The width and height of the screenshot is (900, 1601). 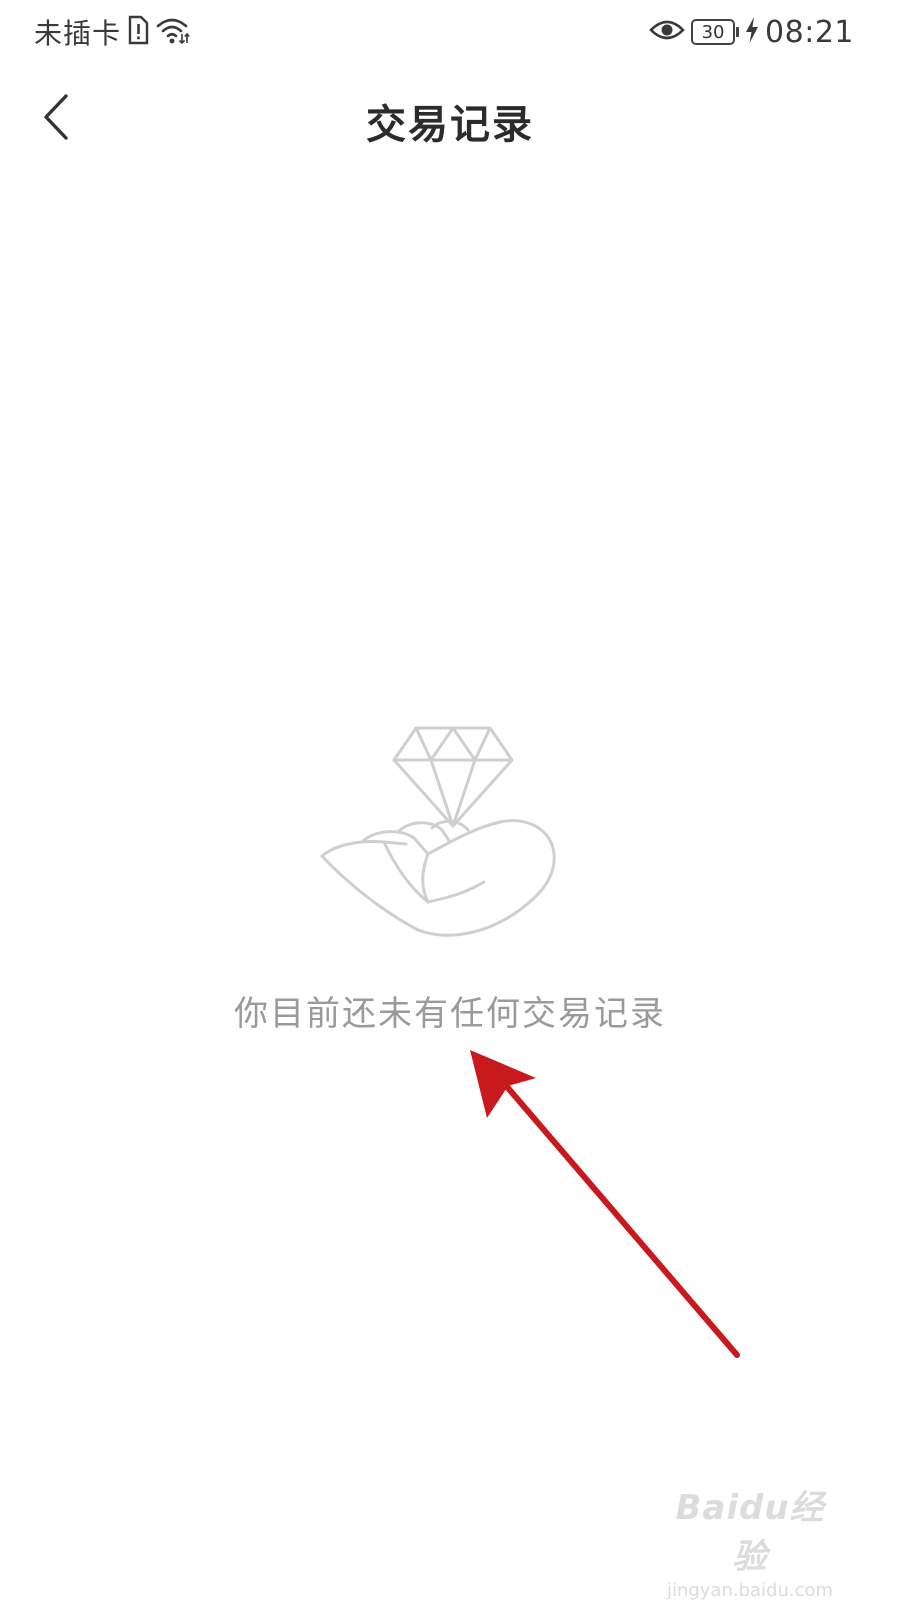 I want to click on watermark: Baidu经验 jingyan.baidu.com, so click(x=750, y=1540).